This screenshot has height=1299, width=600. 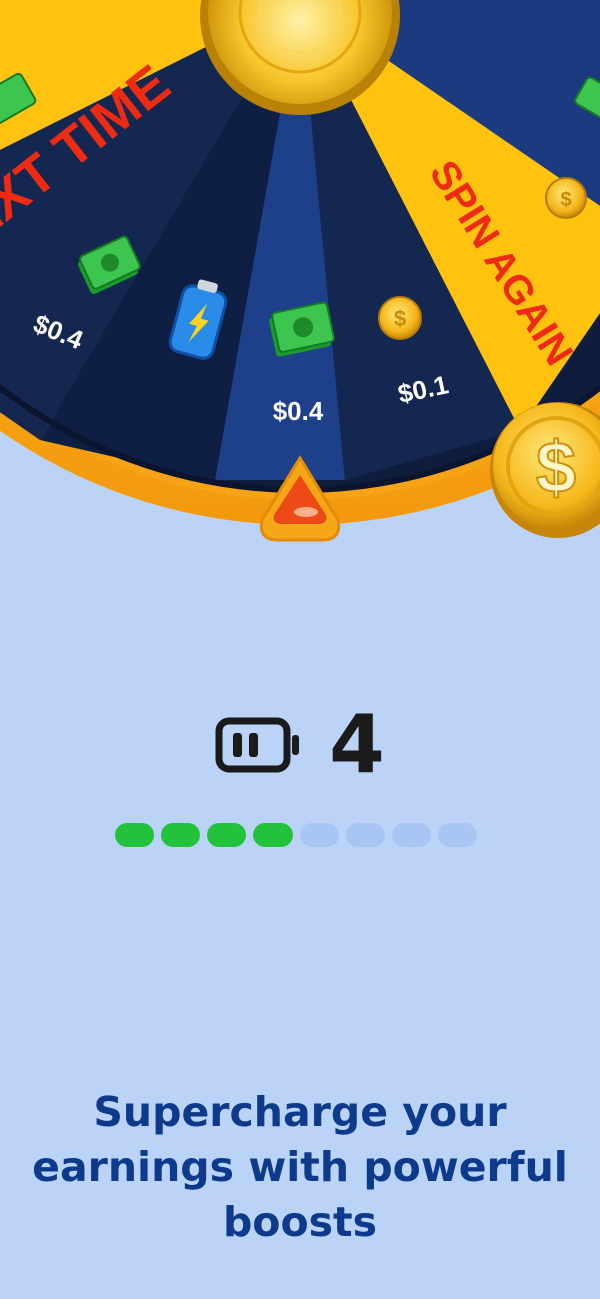 I want to click on battery-icon, so click(x=257, y=745).